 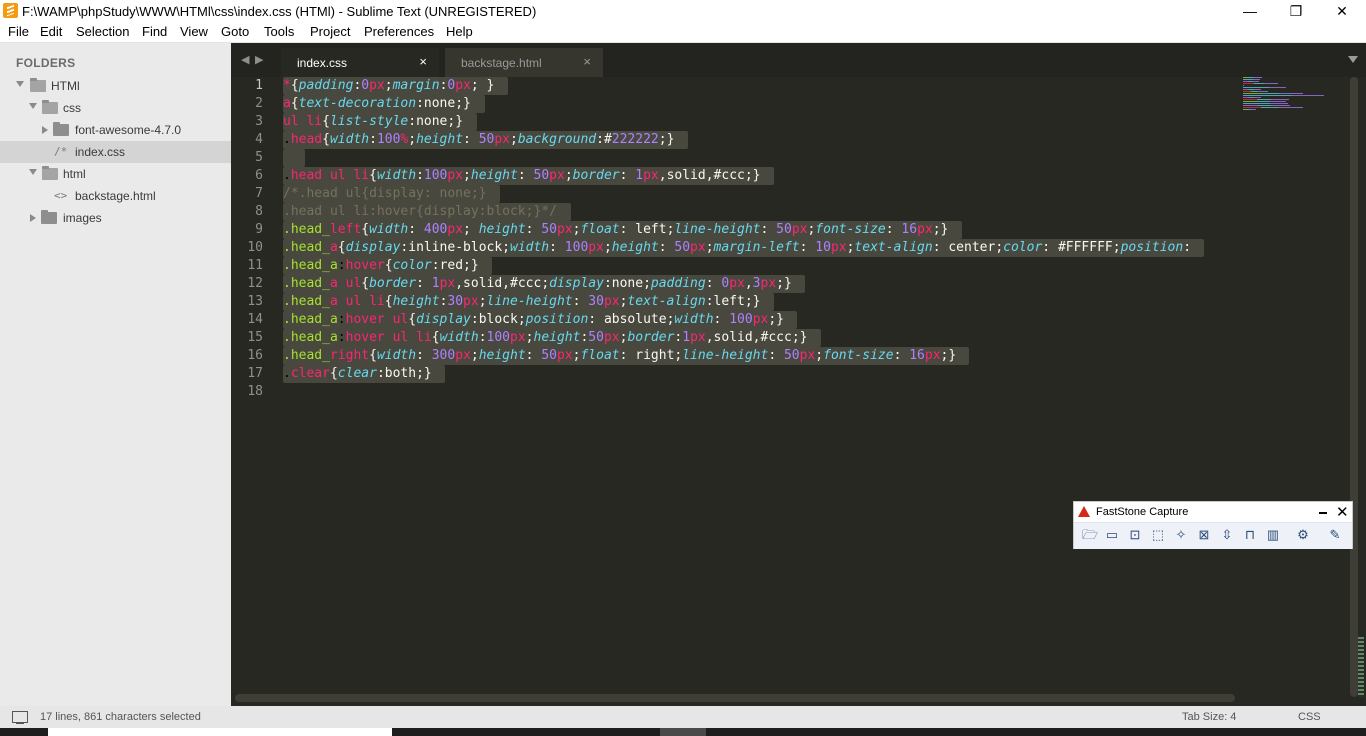 I want to click on horizontal-scroll-thumb, so click(x=735, y=698).